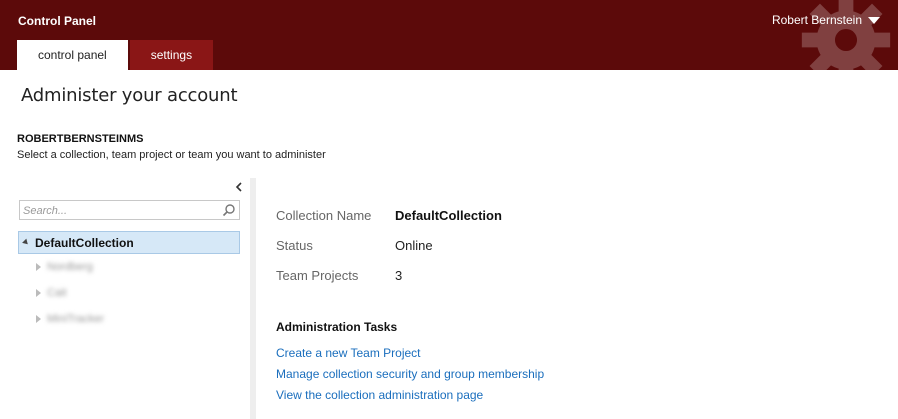 Image resolution: width=898 pixels, height=419 pixels. What do you see at coordinates (84, 242) in the screenshot?
I see `tree-item-label: DefaultCollection` at bounding box center [84, 242].